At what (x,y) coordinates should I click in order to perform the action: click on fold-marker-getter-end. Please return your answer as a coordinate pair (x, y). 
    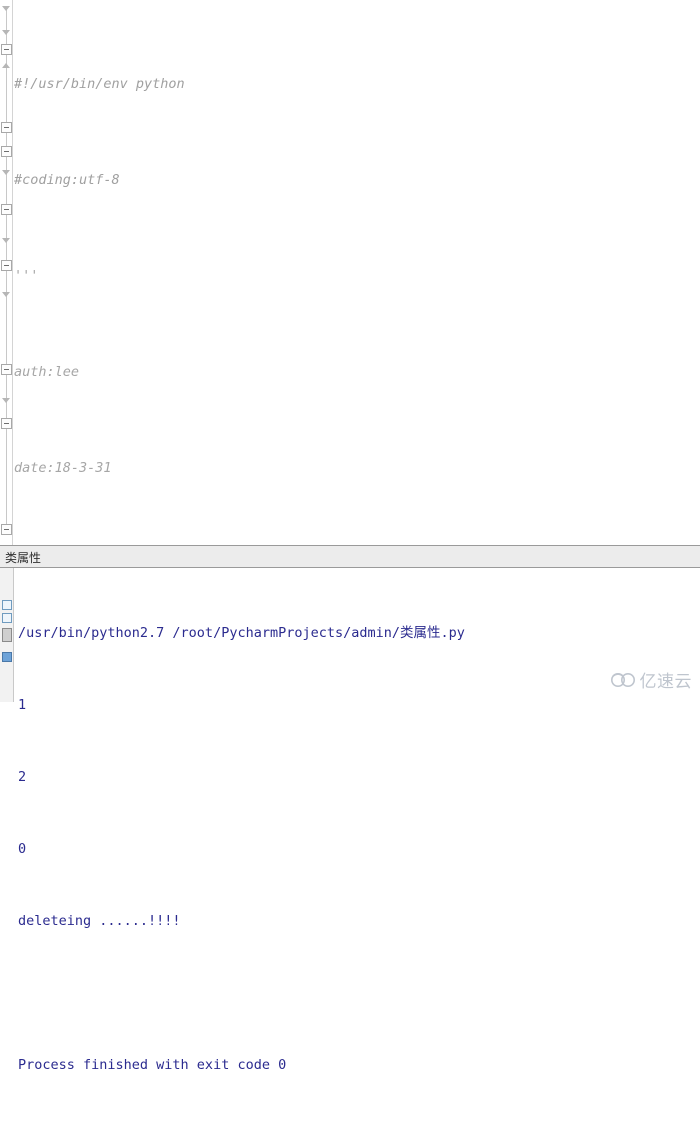
    Looking at the image, I should click on (6, 265).